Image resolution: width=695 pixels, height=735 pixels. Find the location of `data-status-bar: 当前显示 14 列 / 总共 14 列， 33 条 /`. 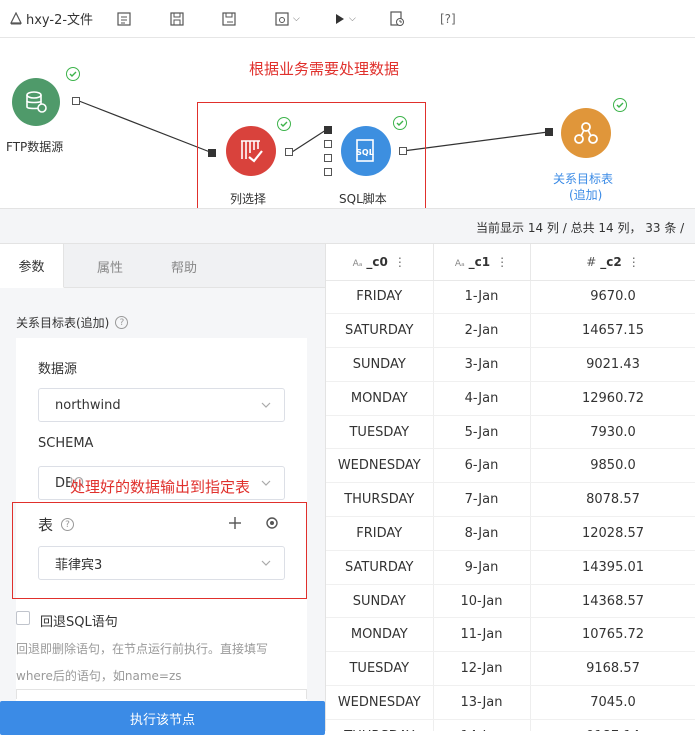

data-status-bar: 当前显示 14 列 / 总共 14 列， 33 条 / is located at coordinates (347, 226).